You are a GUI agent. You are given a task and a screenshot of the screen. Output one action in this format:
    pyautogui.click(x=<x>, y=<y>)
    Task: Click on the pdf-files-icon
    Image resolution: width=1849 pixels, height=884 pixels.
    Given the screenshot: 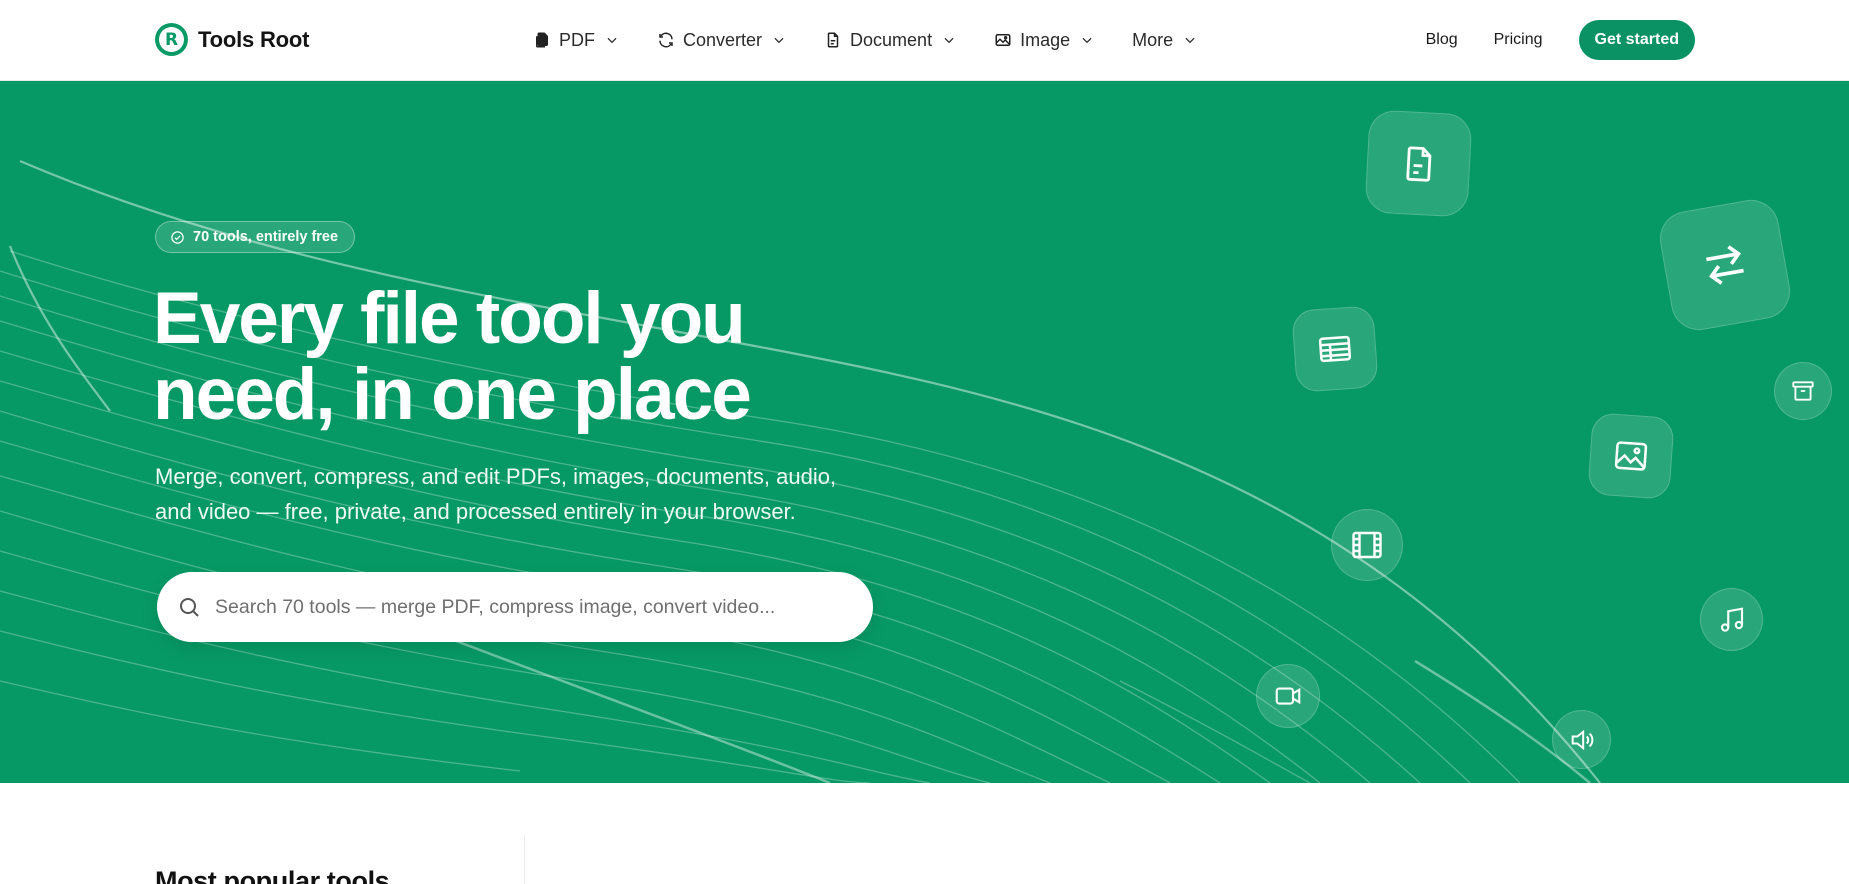 What is the action you would take?
    pyautogui.click(x=542, y=40)
    